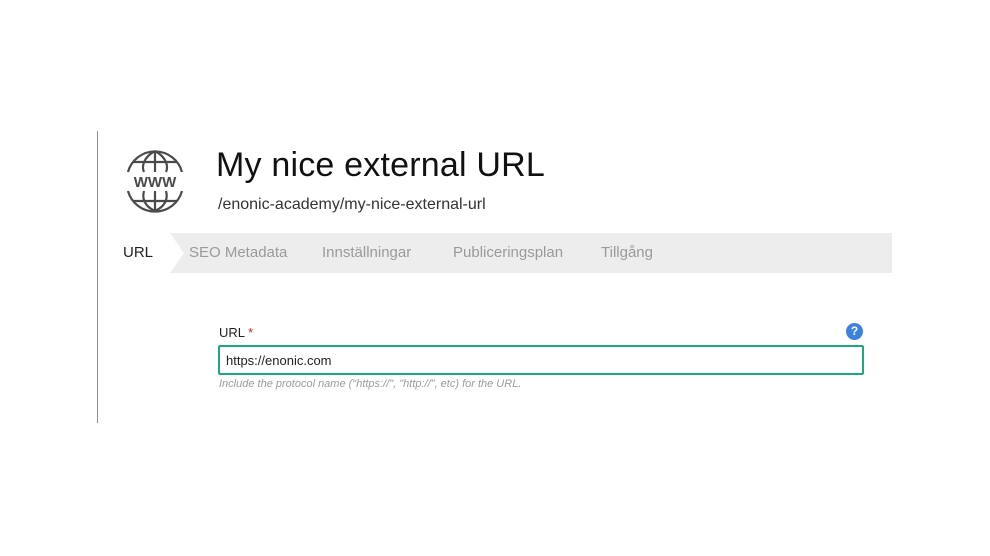 The height and width of the screenshot is (556, 990). I want to click on url-label-text: URL, so click(232, 332).